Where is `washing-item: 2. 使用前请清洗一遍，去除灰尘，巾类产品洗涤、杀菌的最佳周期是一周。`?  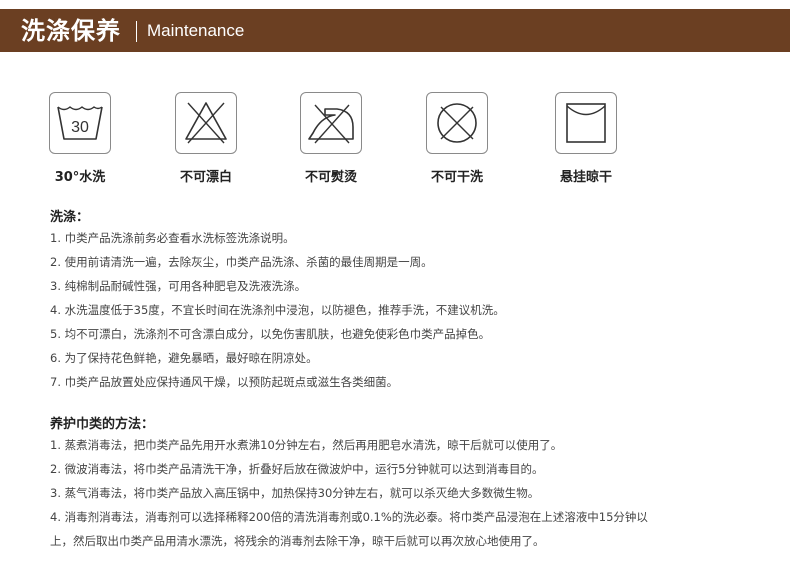
washing-item: 2. 使用前请清洗一遍，去除灰尘，巾类产品洗涤、杀菌的最佳周期是一周。 is located at coordinates (241, 262).